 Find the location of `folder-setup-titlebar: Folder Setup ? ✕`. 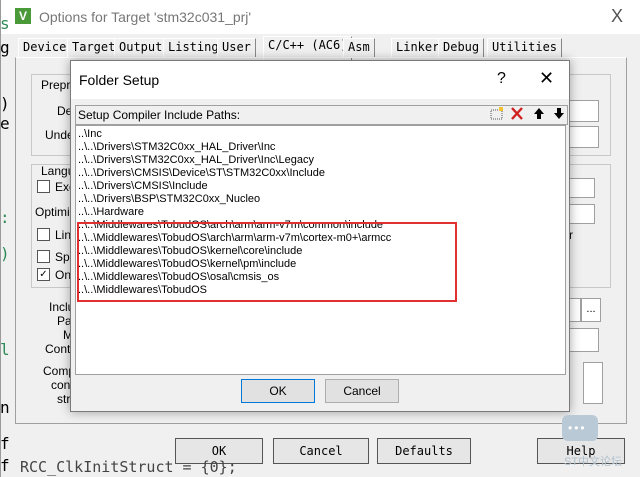

folder-setup-titlebar: Folder Setup ? ✕ is located at coordinates (320, 80).